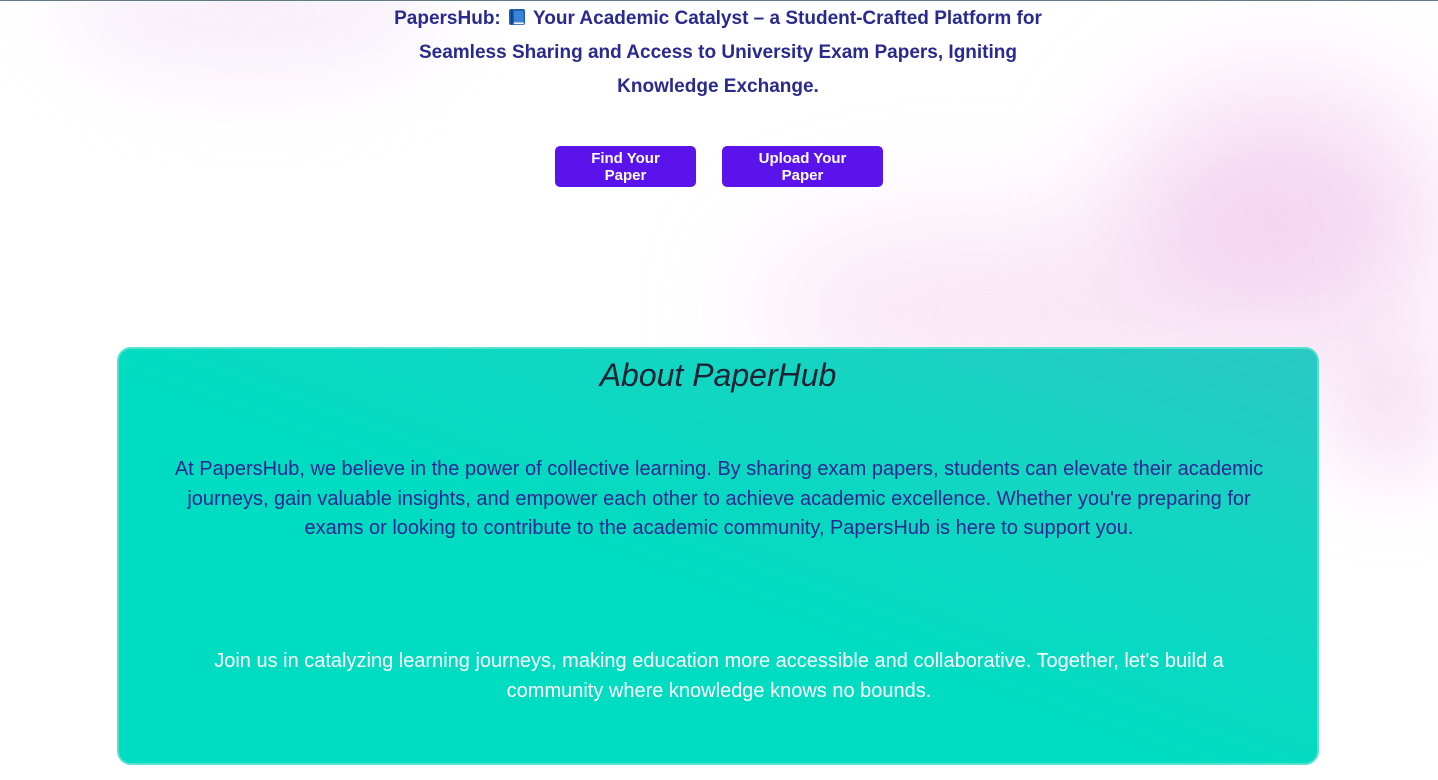 This screenshot has width=1438, height=780. Describe the element at coordinates (719, 166) in the screenshot. I see `hero-buttons: Find Your Paper Upload Your Paper` at that location.